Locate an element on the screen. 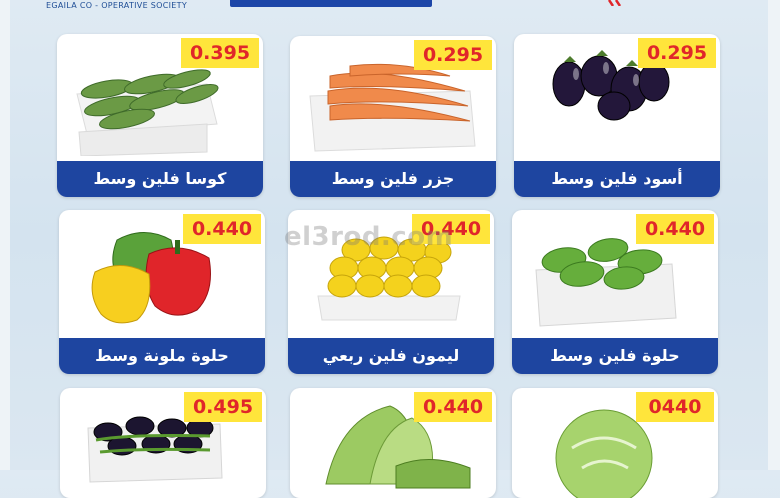 The image size is (780, 498). price-tag: 0440 is located at coordinates (675, 407).